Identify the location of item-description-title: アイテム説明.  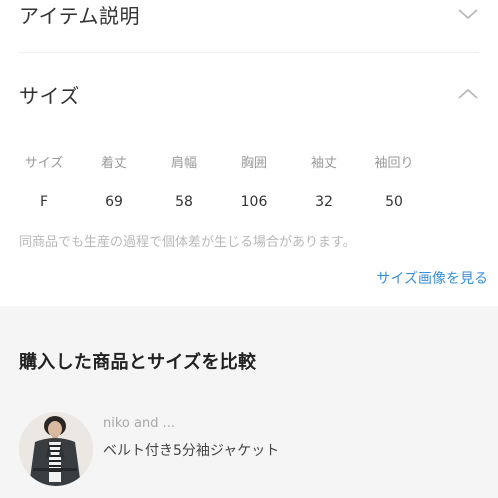
(79, 15).